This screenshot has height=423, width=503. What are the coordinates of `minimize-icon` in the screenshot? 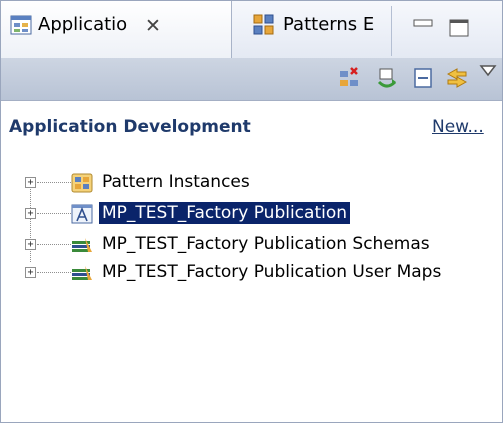 It's located at (423, 27).